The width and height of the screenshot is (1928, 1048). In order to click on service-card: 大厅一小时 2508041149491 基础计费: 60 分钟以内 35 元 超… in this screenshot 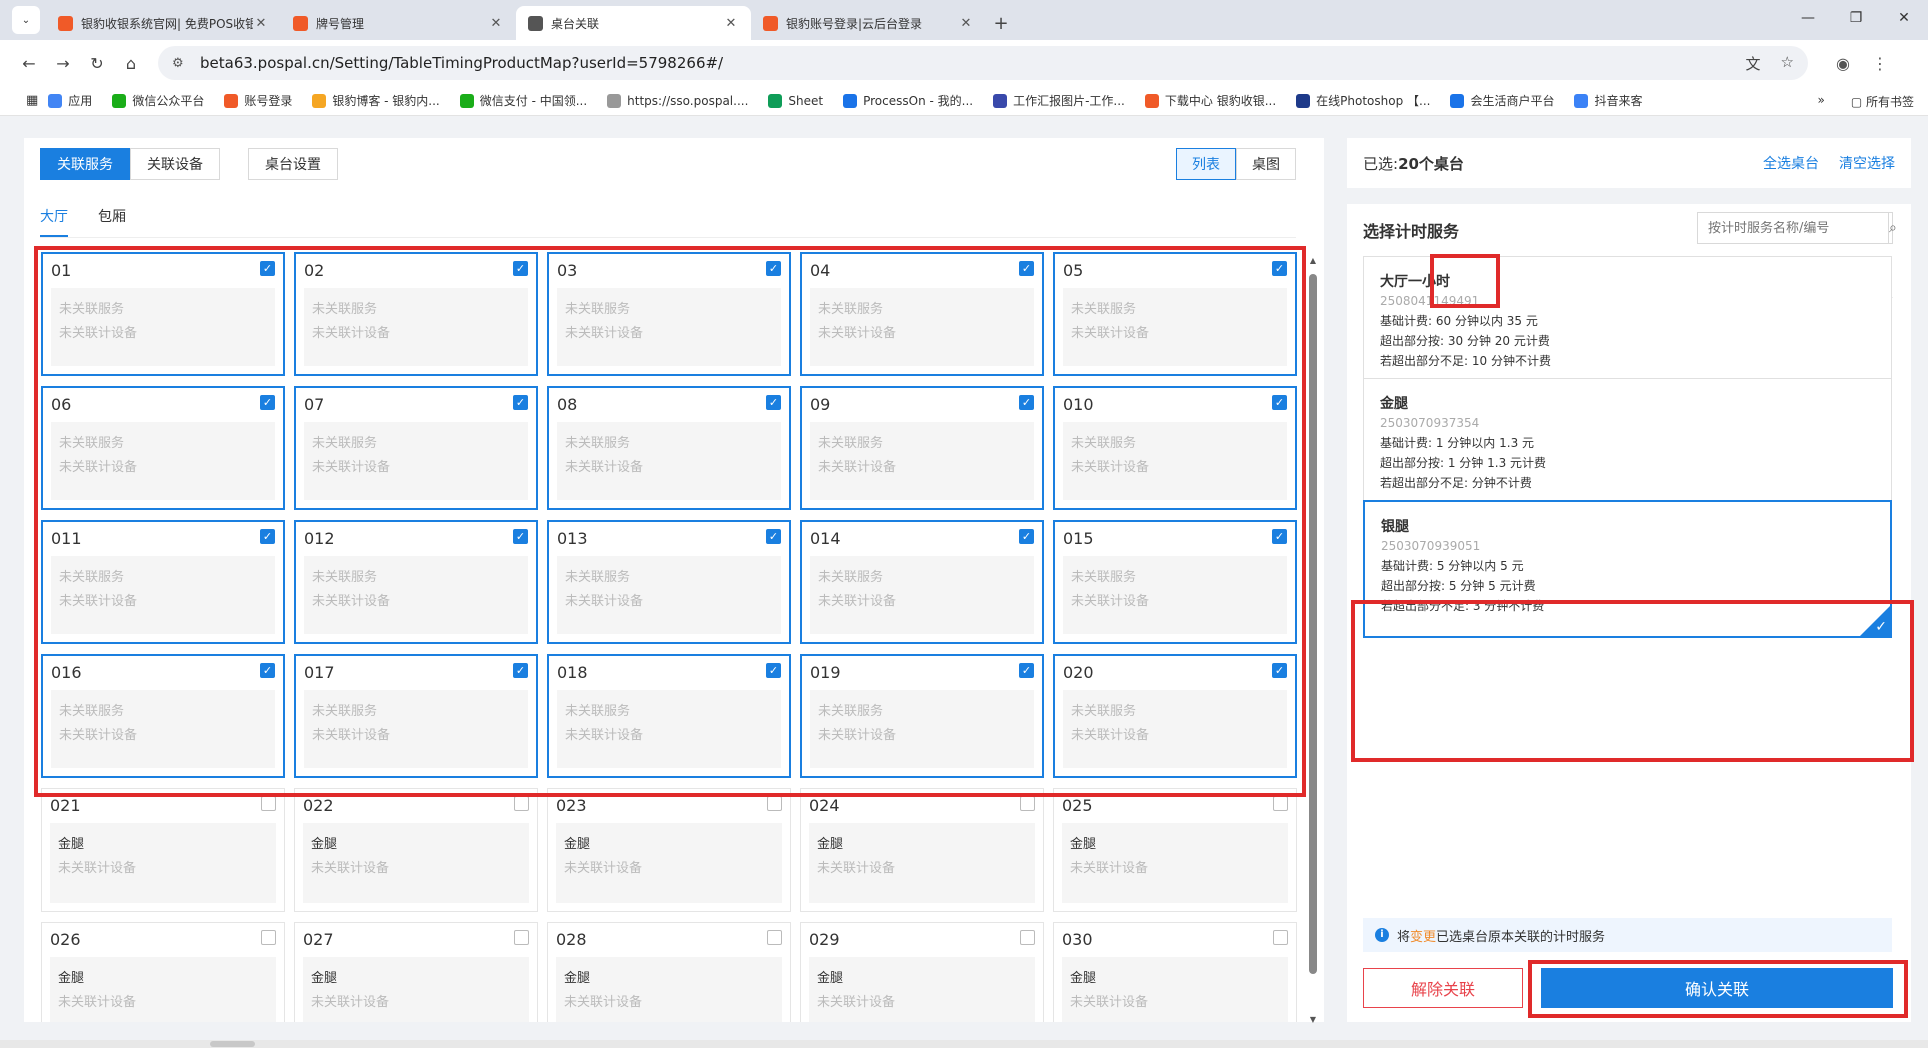, I will do `click(1627, 325)`.